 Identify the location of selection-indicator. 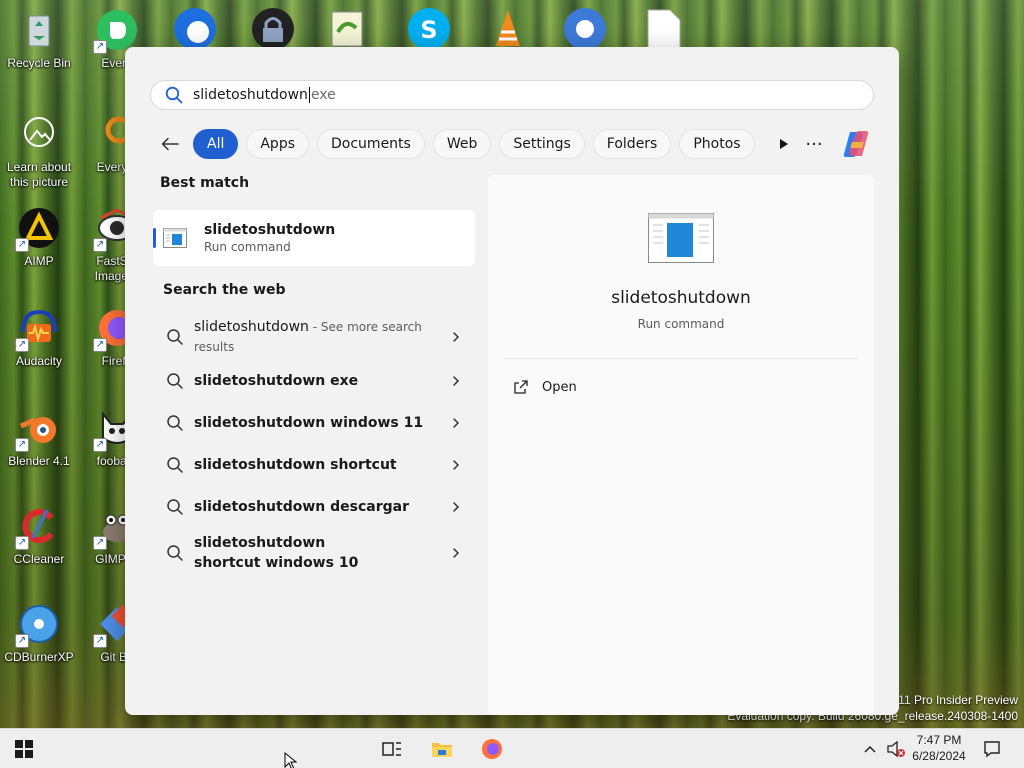
(154, 238).